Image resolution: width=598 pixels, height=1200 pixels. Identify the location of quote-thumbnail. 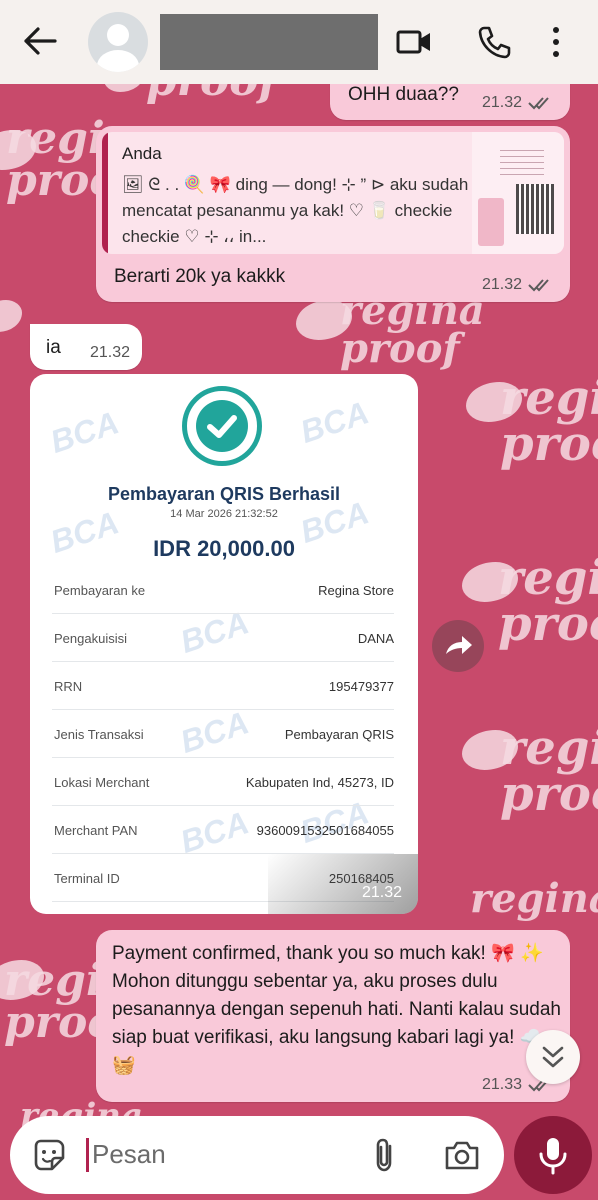
(518, 193).